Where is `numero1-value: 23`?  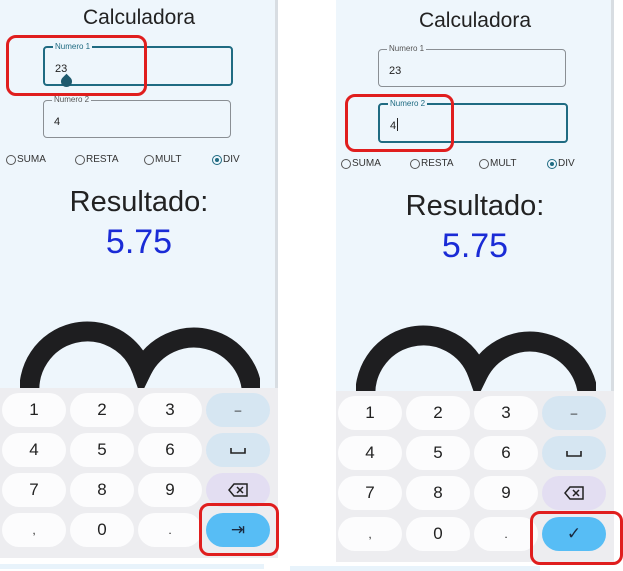 numero1-value: 23 is located at coordinates (395, 71).